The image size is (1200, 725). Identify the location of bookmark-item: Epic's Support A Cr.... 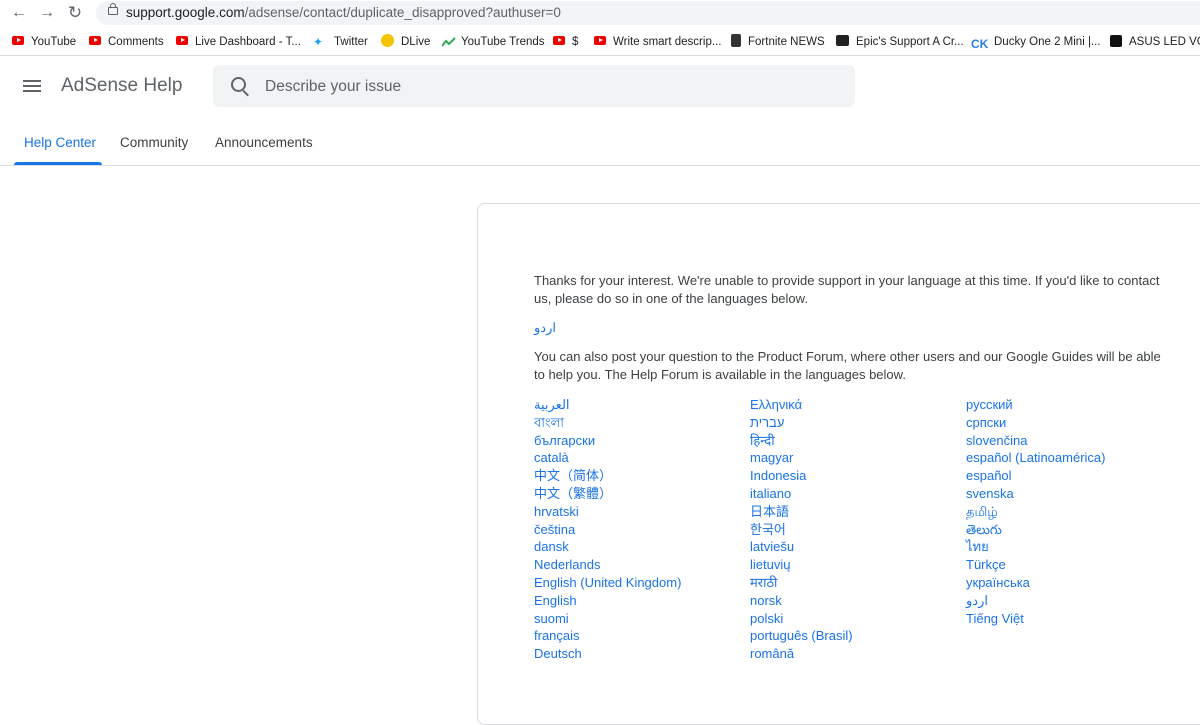
(900, 42).